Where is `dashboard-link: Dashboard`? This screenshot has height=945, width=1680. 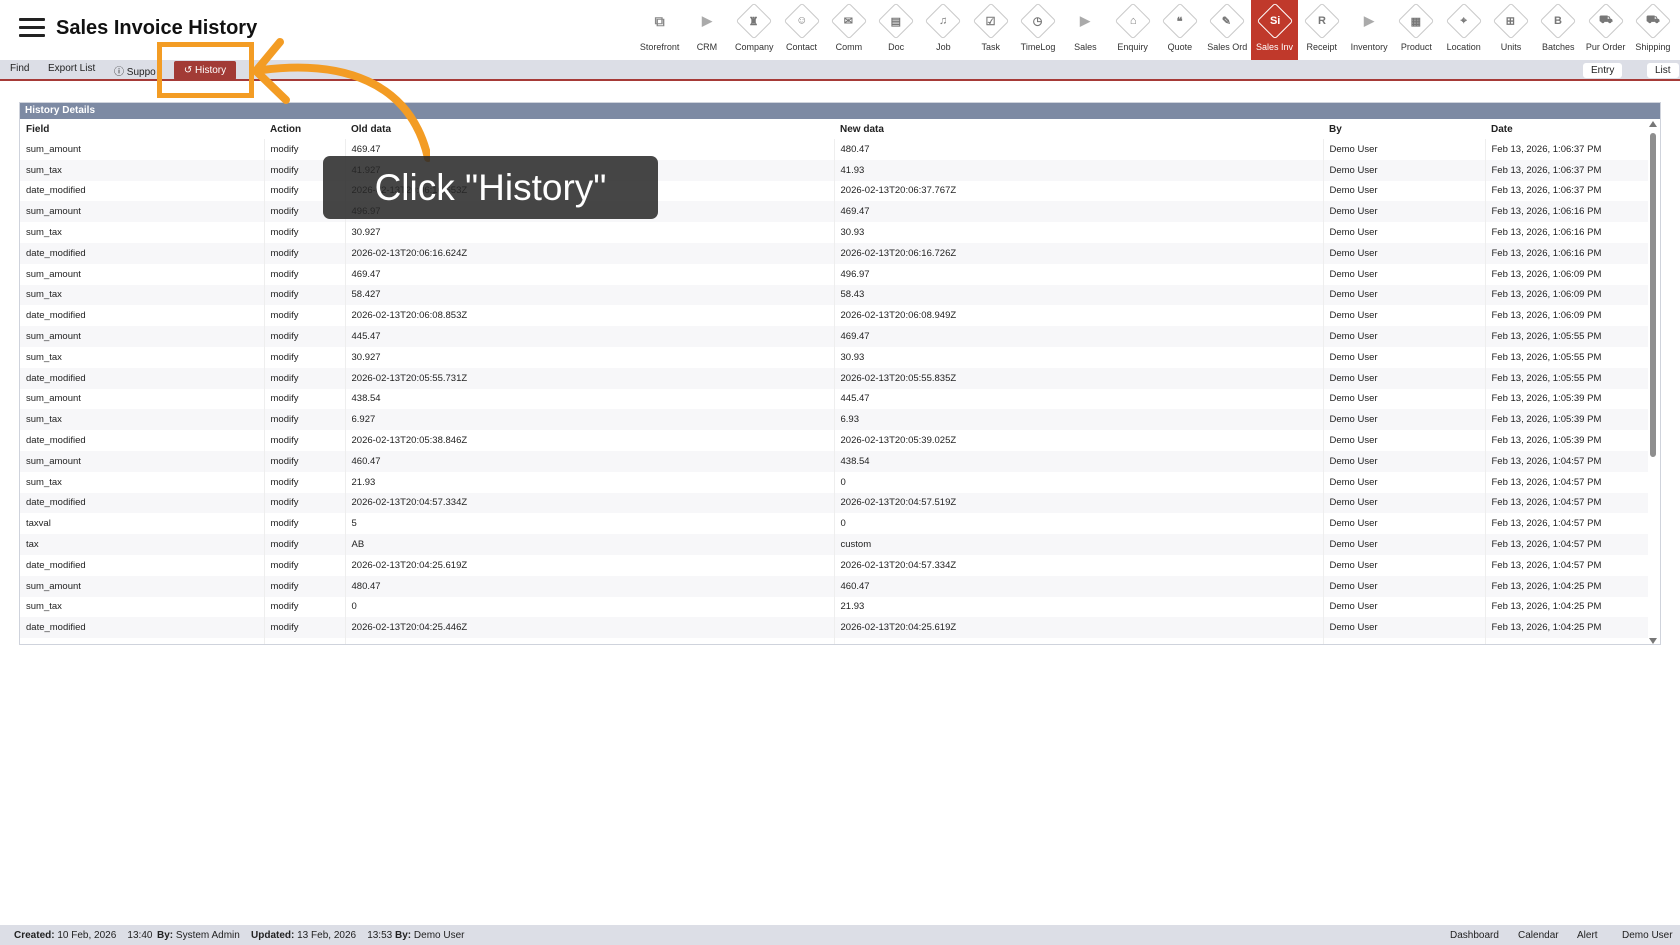 dashboard-link: Dashboard is located at coordinates (1474, 935).